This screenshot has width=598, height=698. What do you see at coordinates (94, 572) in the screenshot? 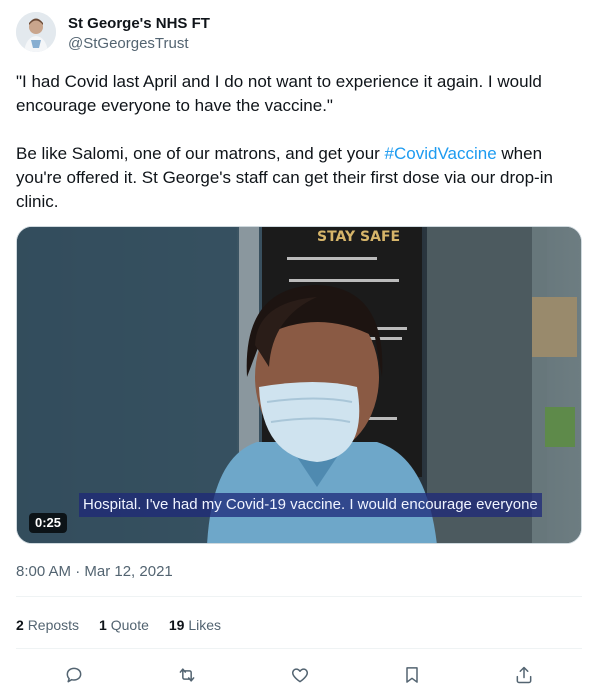
I see `tweet-timestamp: 8:00 AM · Mar 12, 2021` at bounding box center [94, 572].